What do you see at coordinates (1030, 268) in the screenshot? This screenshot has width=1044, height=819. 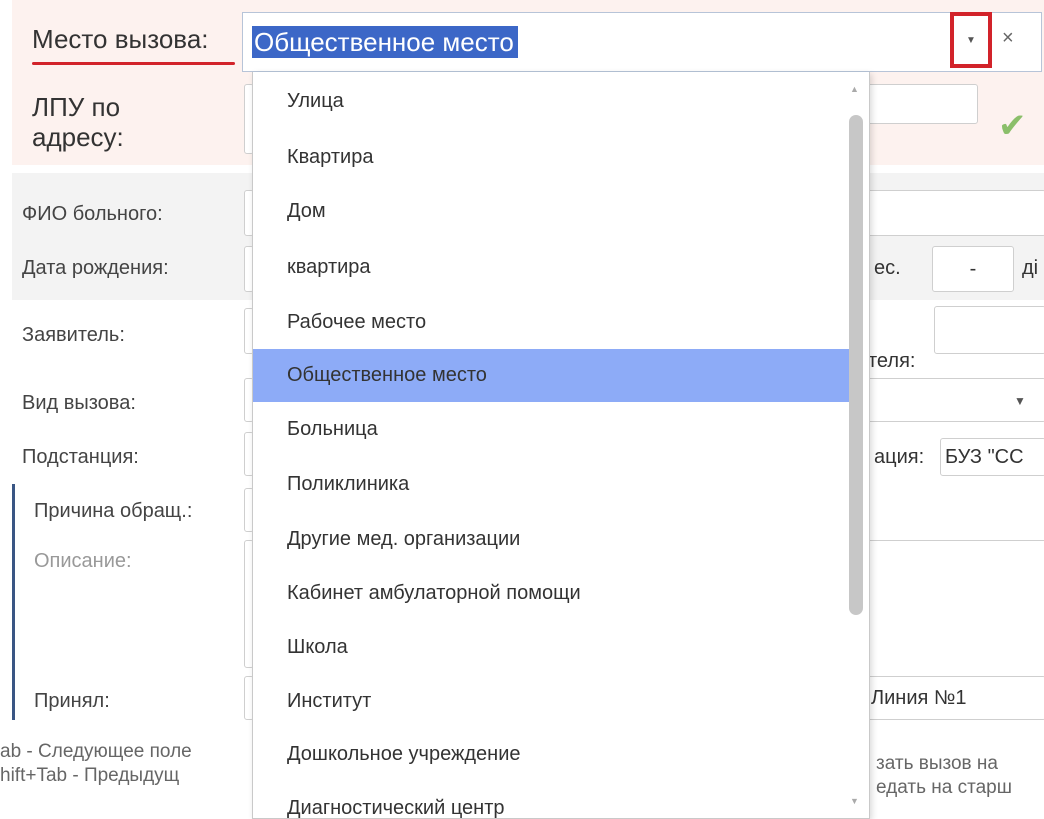 I see `days-label-fragment: ді` at bounding box center [1030, 268].